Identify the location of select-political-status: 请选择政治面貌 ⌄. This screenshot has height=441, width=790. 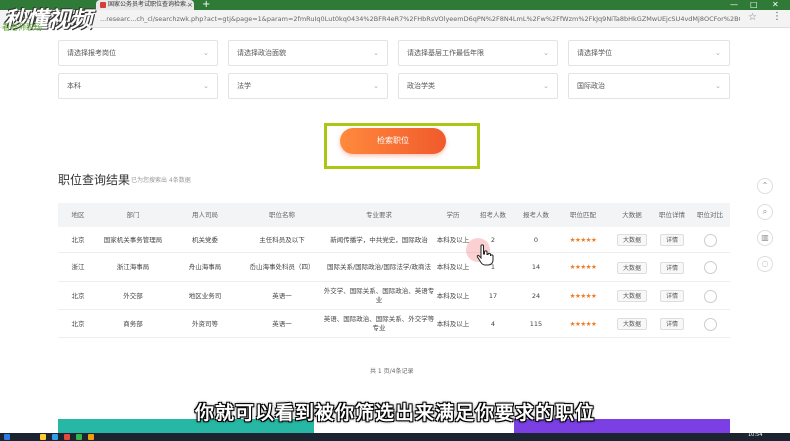
(308, 53).